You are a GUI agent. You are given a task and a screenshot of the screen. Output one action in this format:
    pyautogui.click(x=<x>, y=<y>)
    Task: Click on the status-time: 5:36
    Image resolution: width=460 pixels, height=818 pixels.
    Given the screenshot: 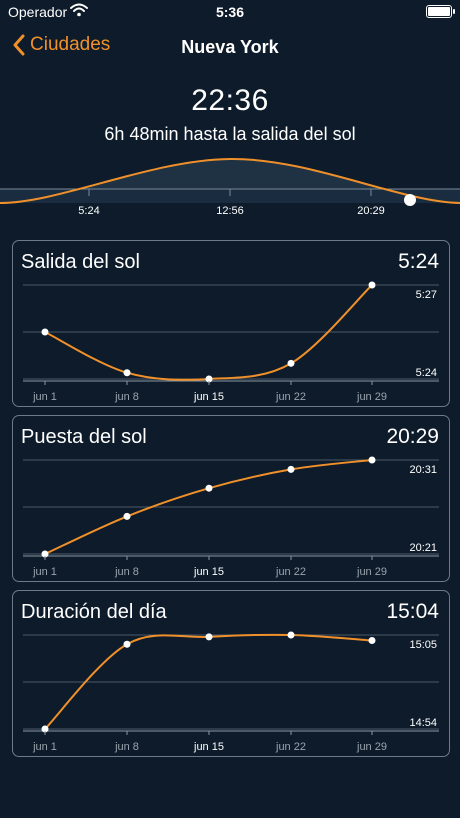 What is the action you would take?
    pyautogui.click(x=230, y=12)
    